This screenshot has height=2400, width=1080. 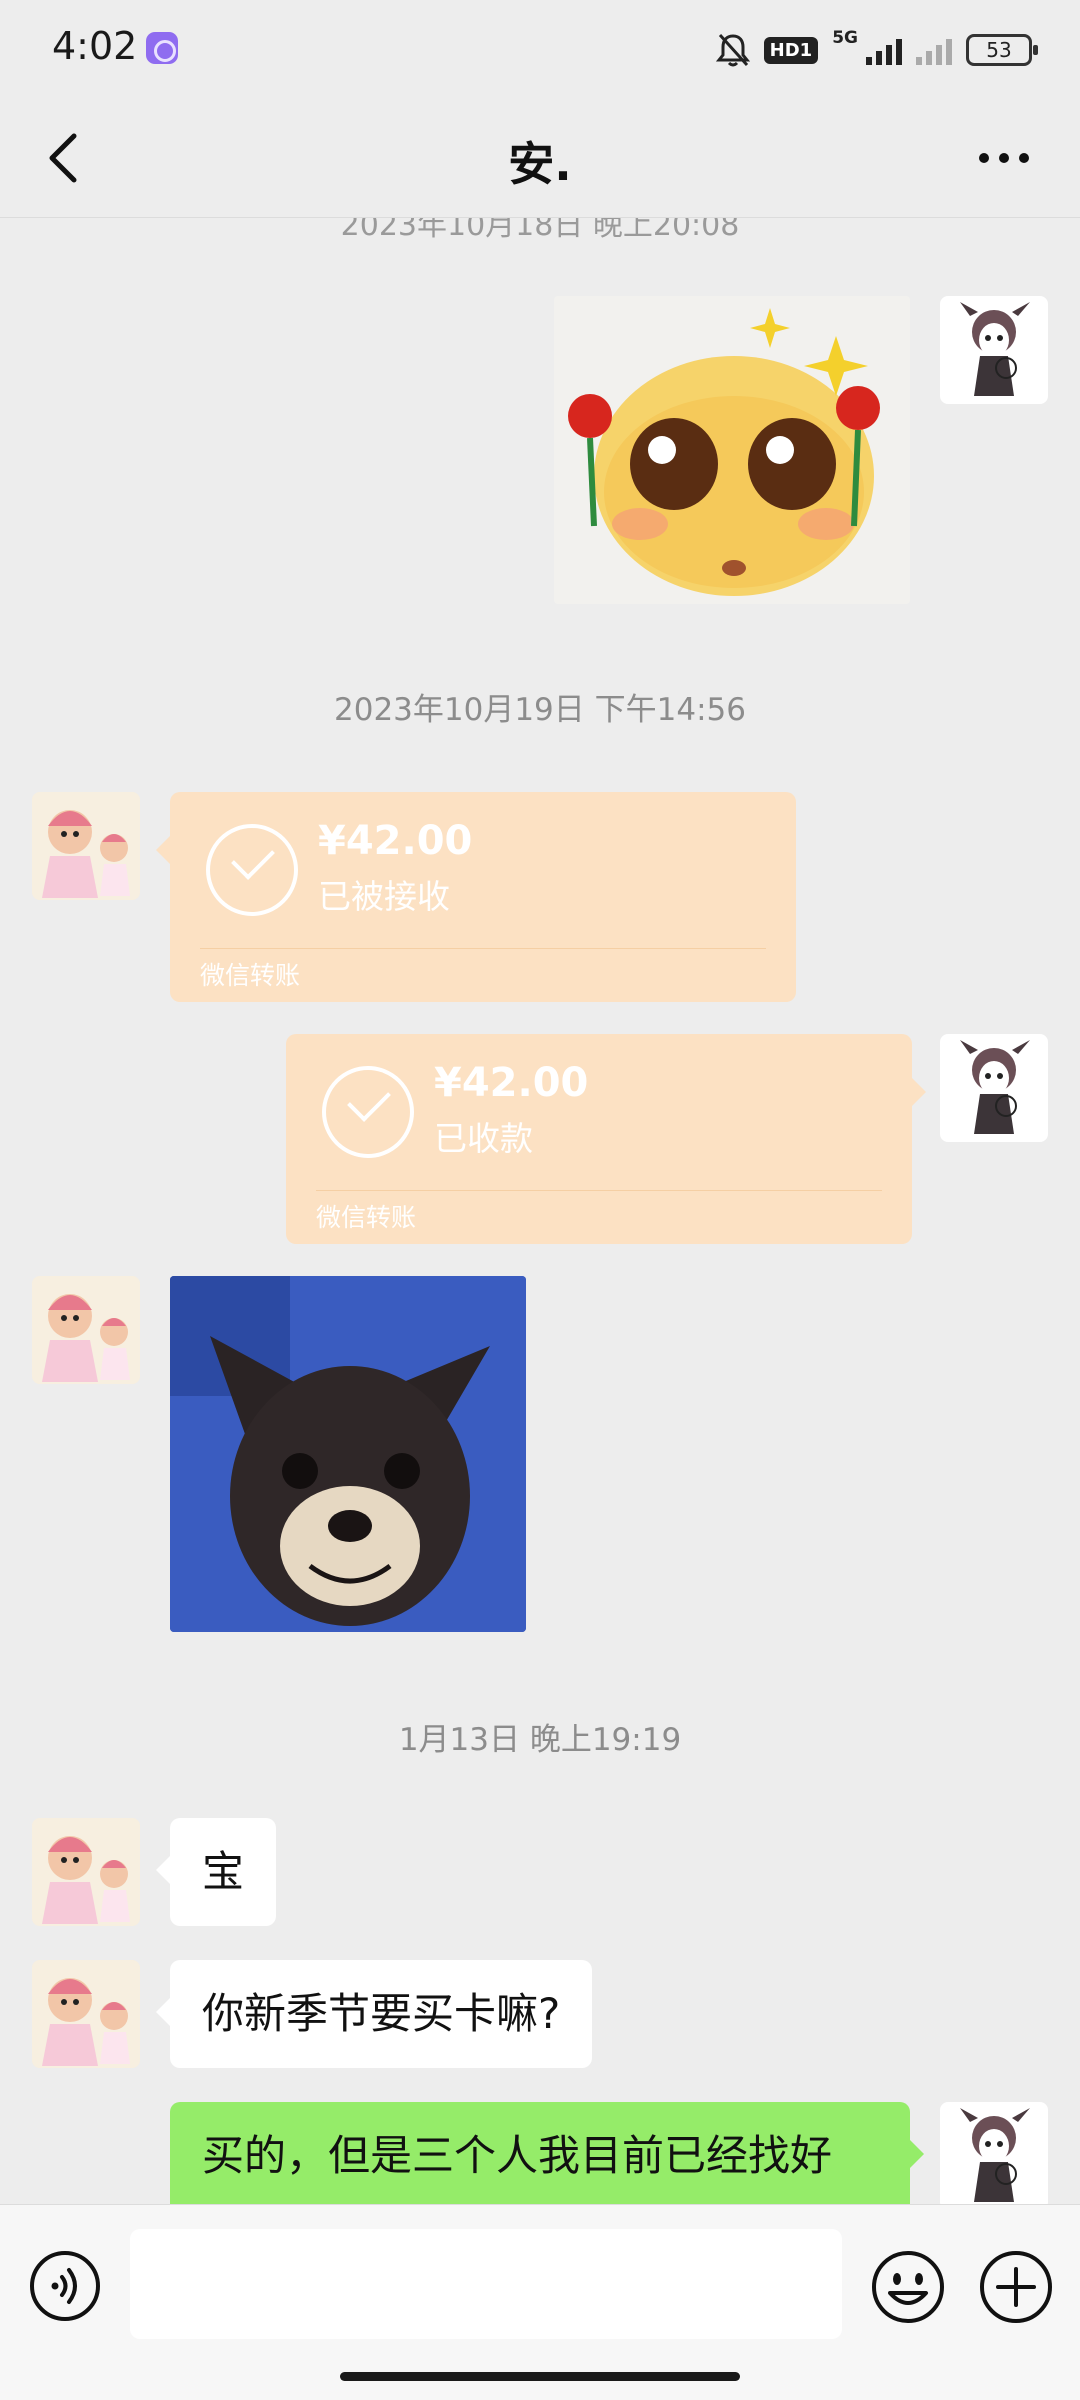 I want to click on timestamp: 2023年10月18日 晚上20:08, so click(x=540, y=230).